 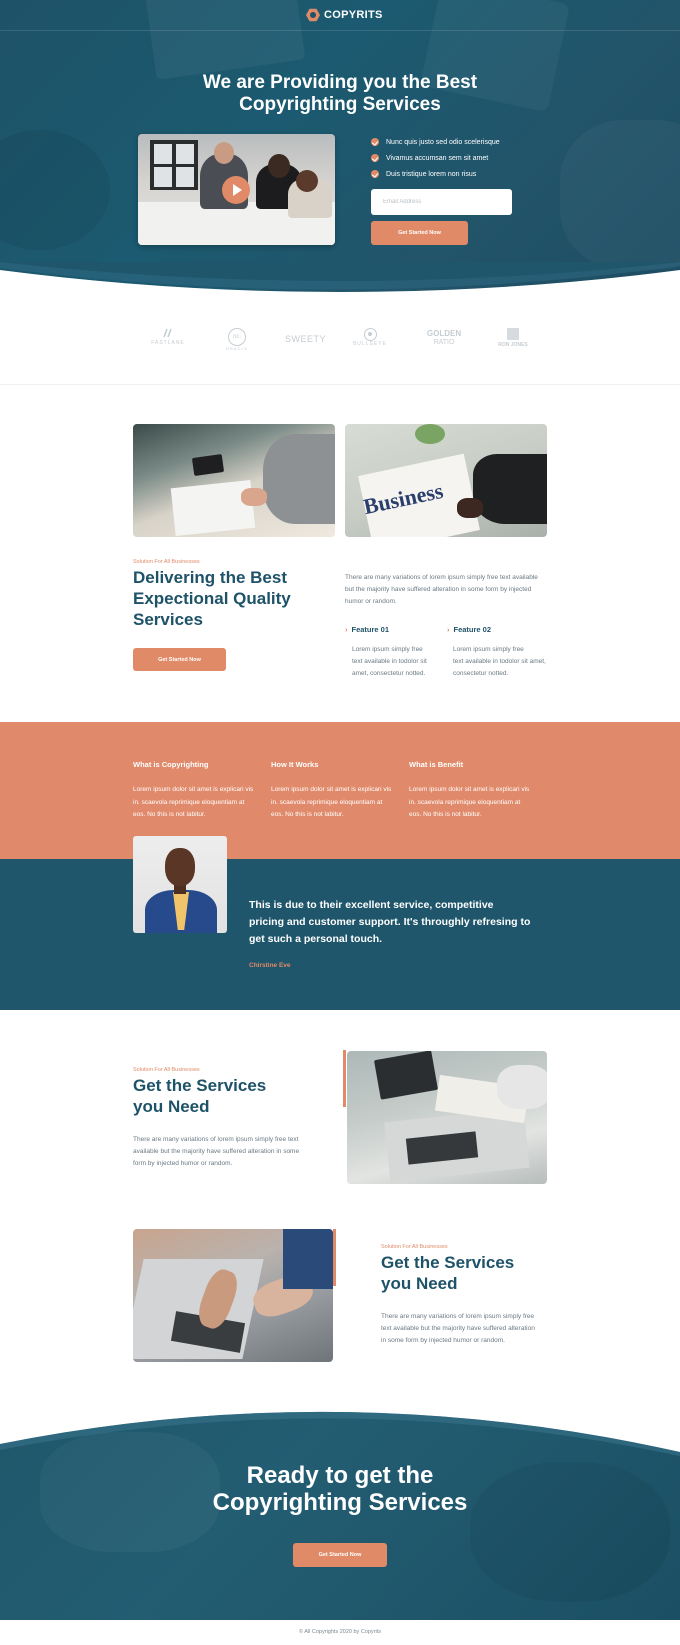 What do you see at coordinates (233, 1295) in the screenshot?
I see `team-laptop-photo` at bounding box center [233, 1295].